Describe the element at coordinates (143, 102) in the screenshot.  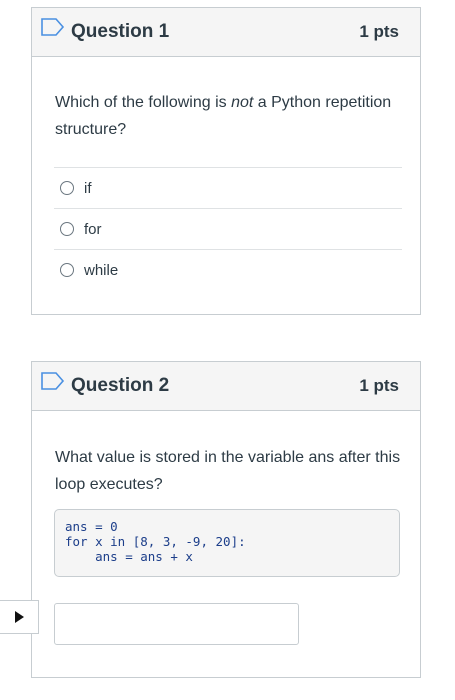
I see `question-text-part: Which of the following is` at that location.